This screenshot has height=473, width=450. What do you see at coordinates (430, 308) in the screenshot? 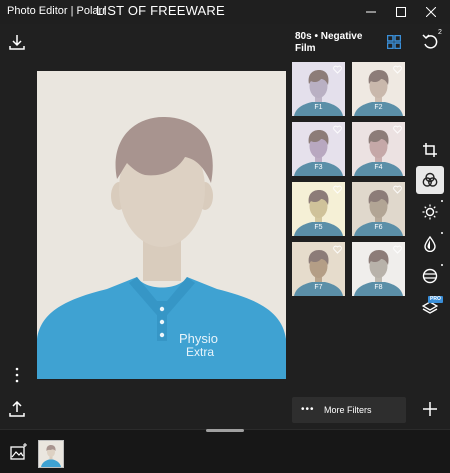
I see `layers-tool-button: PRO` at bounding box center [430, 308].